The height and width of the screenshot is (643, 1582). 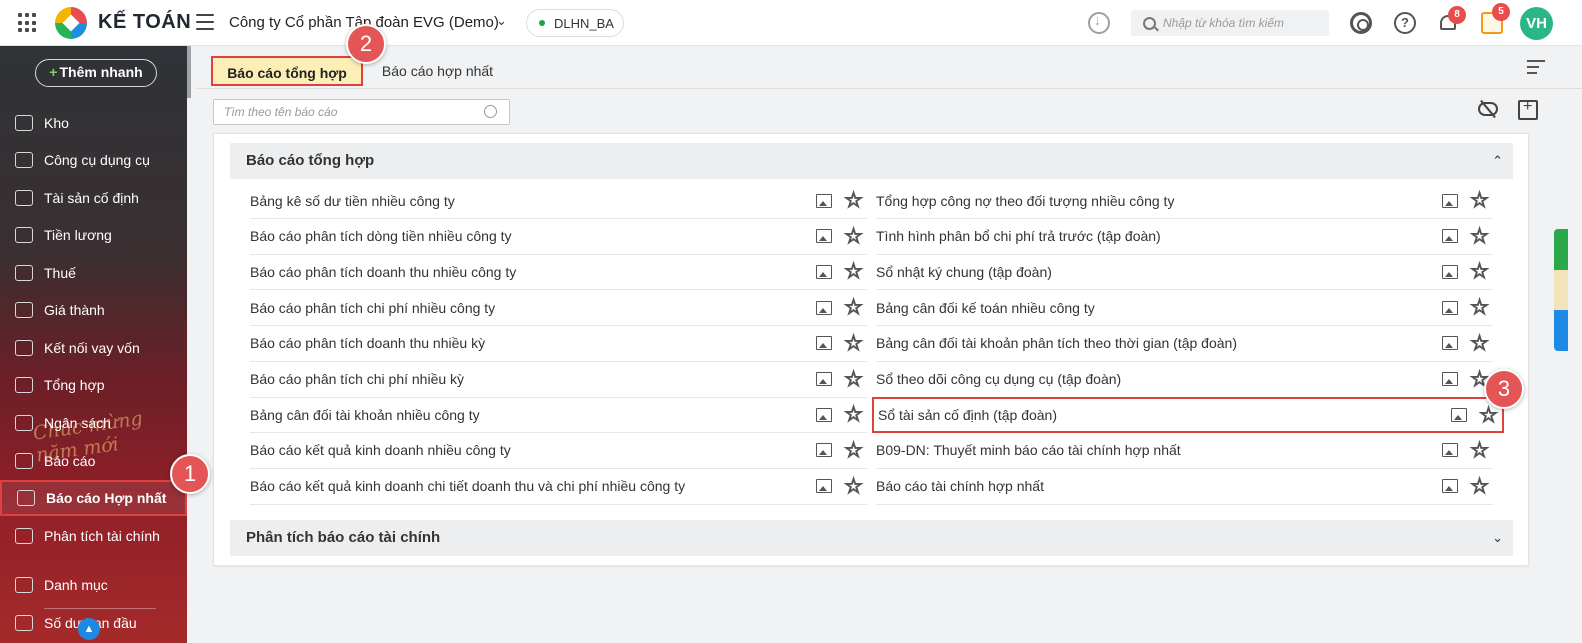 I want to click on report-name: Báo cáo phân tích chi phí nhiều công ty, so click(x=533, y=308).